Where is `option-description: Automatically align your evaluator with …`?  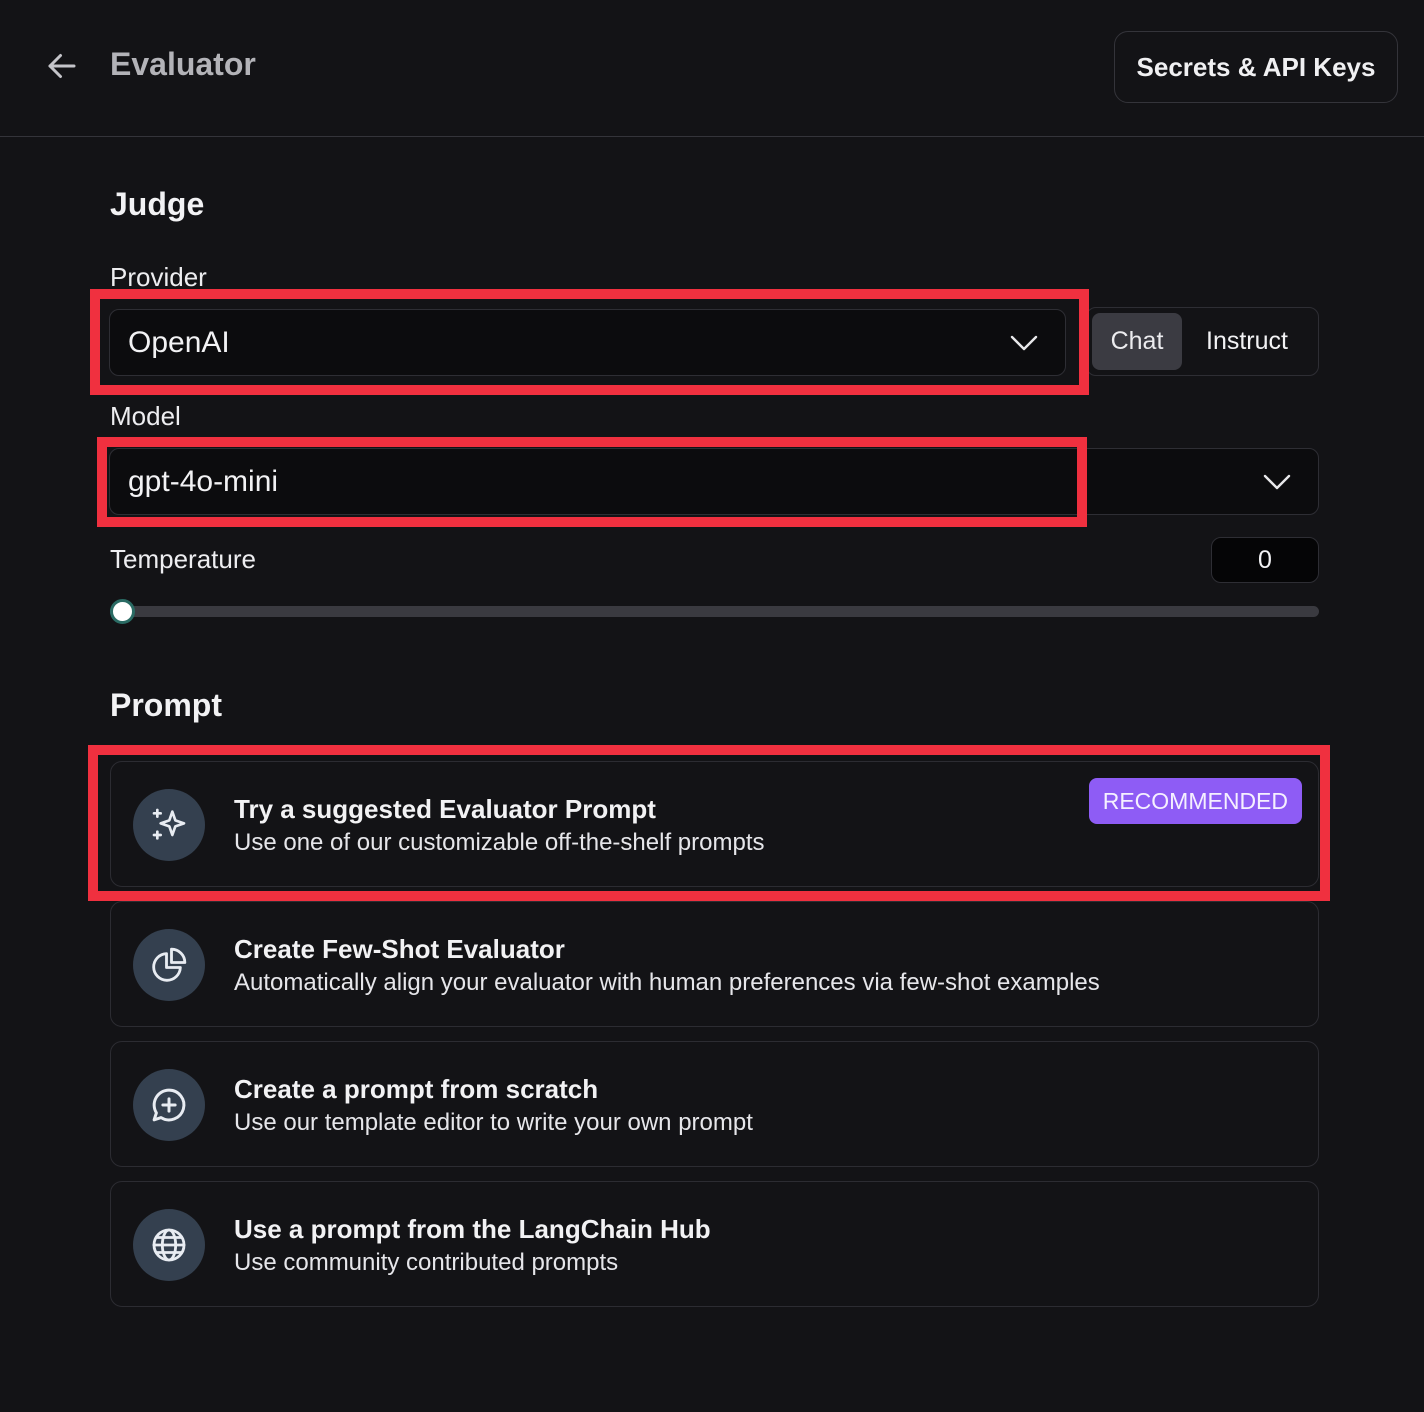
option-description: Automatically align your evaluator with … is located at coordinates (667, 982).